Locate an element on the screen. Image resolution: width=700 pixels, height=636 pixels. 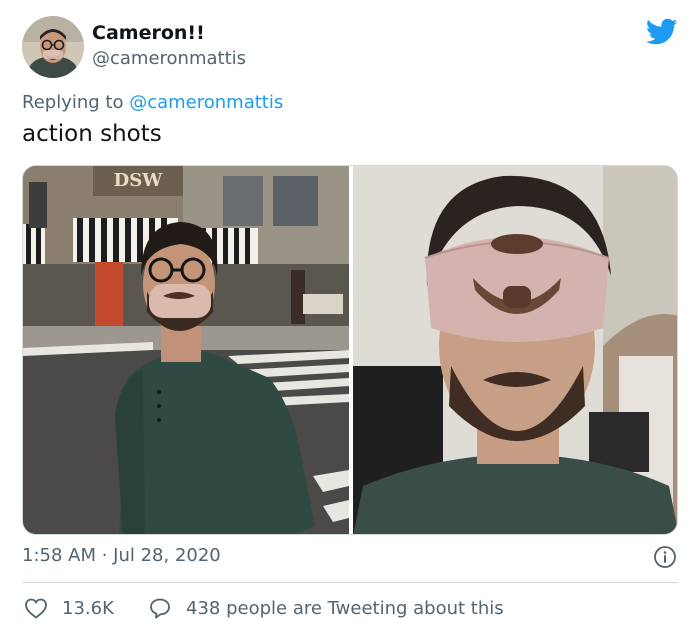
author-handle: @cameronmattis is located at coordinates (169, 58).